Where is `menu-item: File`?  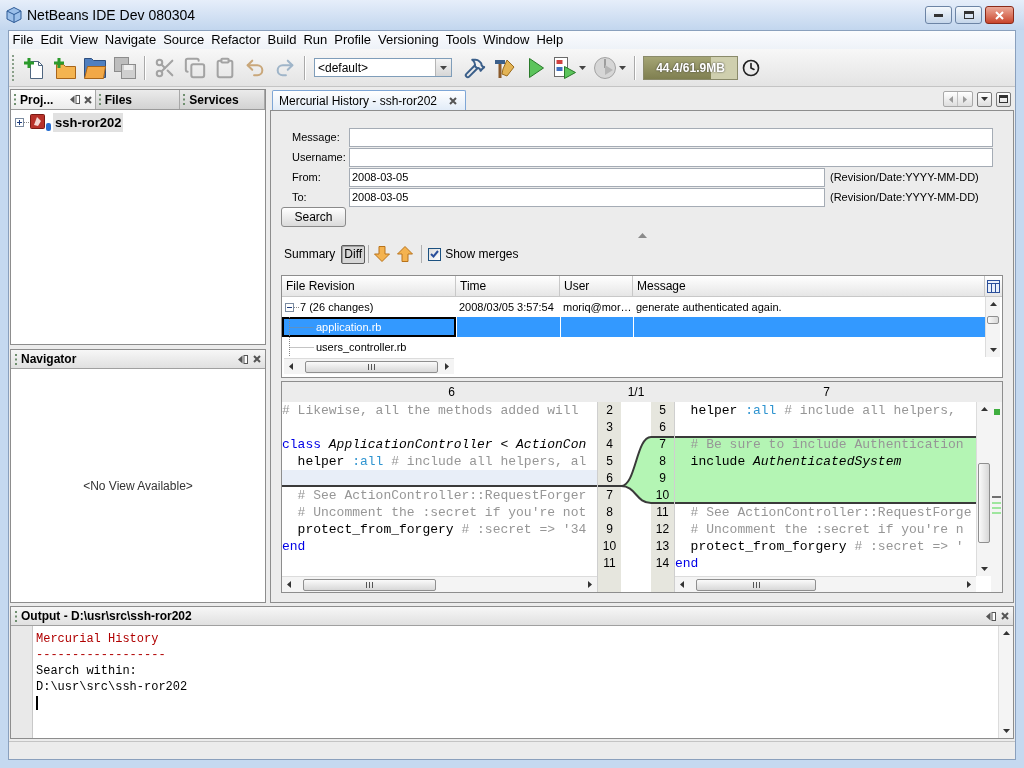 menu-item: File is located at coordinates (23, 40).